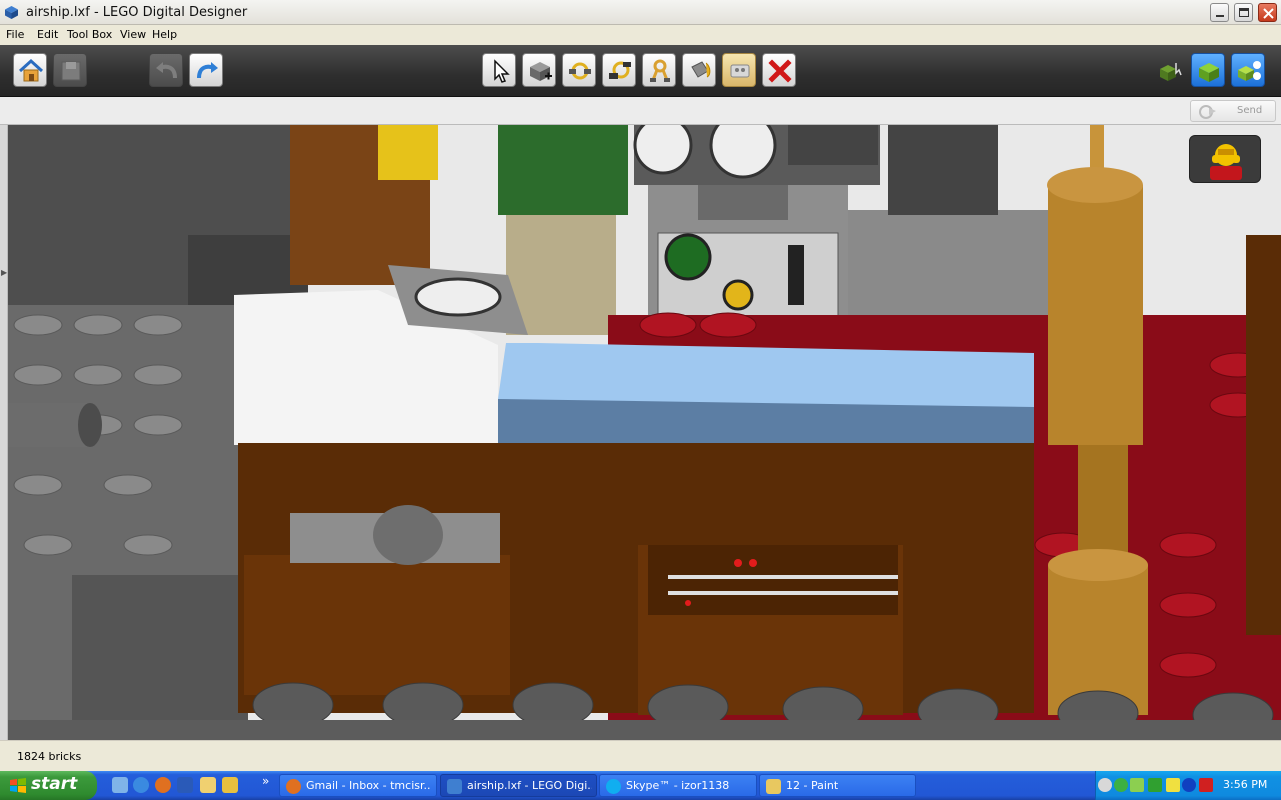  Describe the element at coordinates (640, 111) in the screenshot. I see `secondary-toolbar: Send` at that location.